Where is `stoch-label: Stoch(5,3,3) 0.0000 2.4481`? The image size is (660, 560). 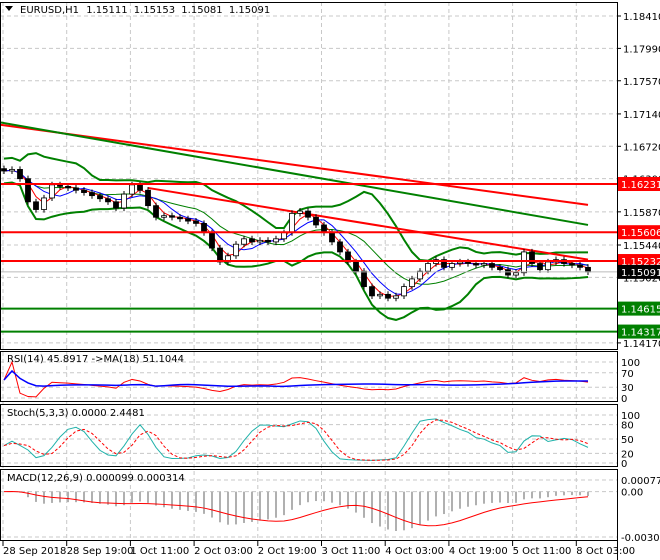 stoch-label: Stoch(5,3,3) 0.0000 2.4481 is located at coordinates (76, 413).